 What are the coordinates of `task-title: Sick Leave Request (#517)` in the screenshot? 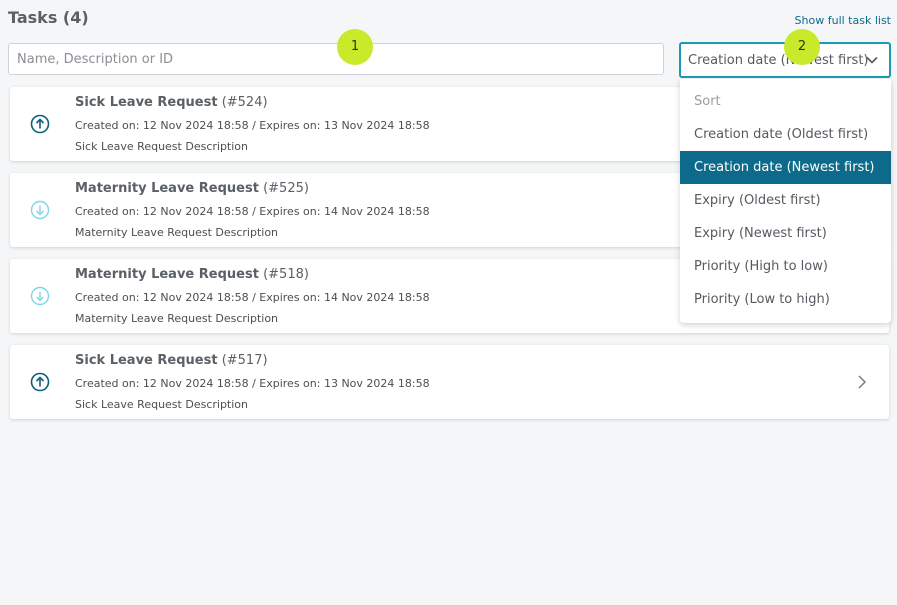 It's located at (171, 360).